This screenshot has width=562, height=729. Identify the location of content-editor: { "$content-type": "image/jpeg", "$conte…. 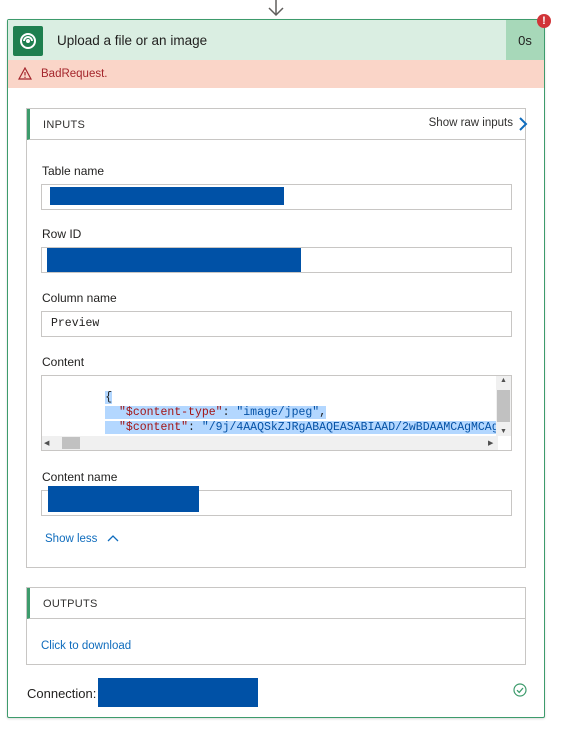
(276, 413).